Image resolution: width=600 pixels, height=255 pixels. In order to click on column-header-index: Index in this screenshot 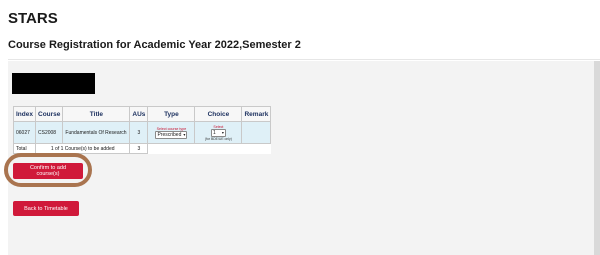, I will do `click(24, 114)`.